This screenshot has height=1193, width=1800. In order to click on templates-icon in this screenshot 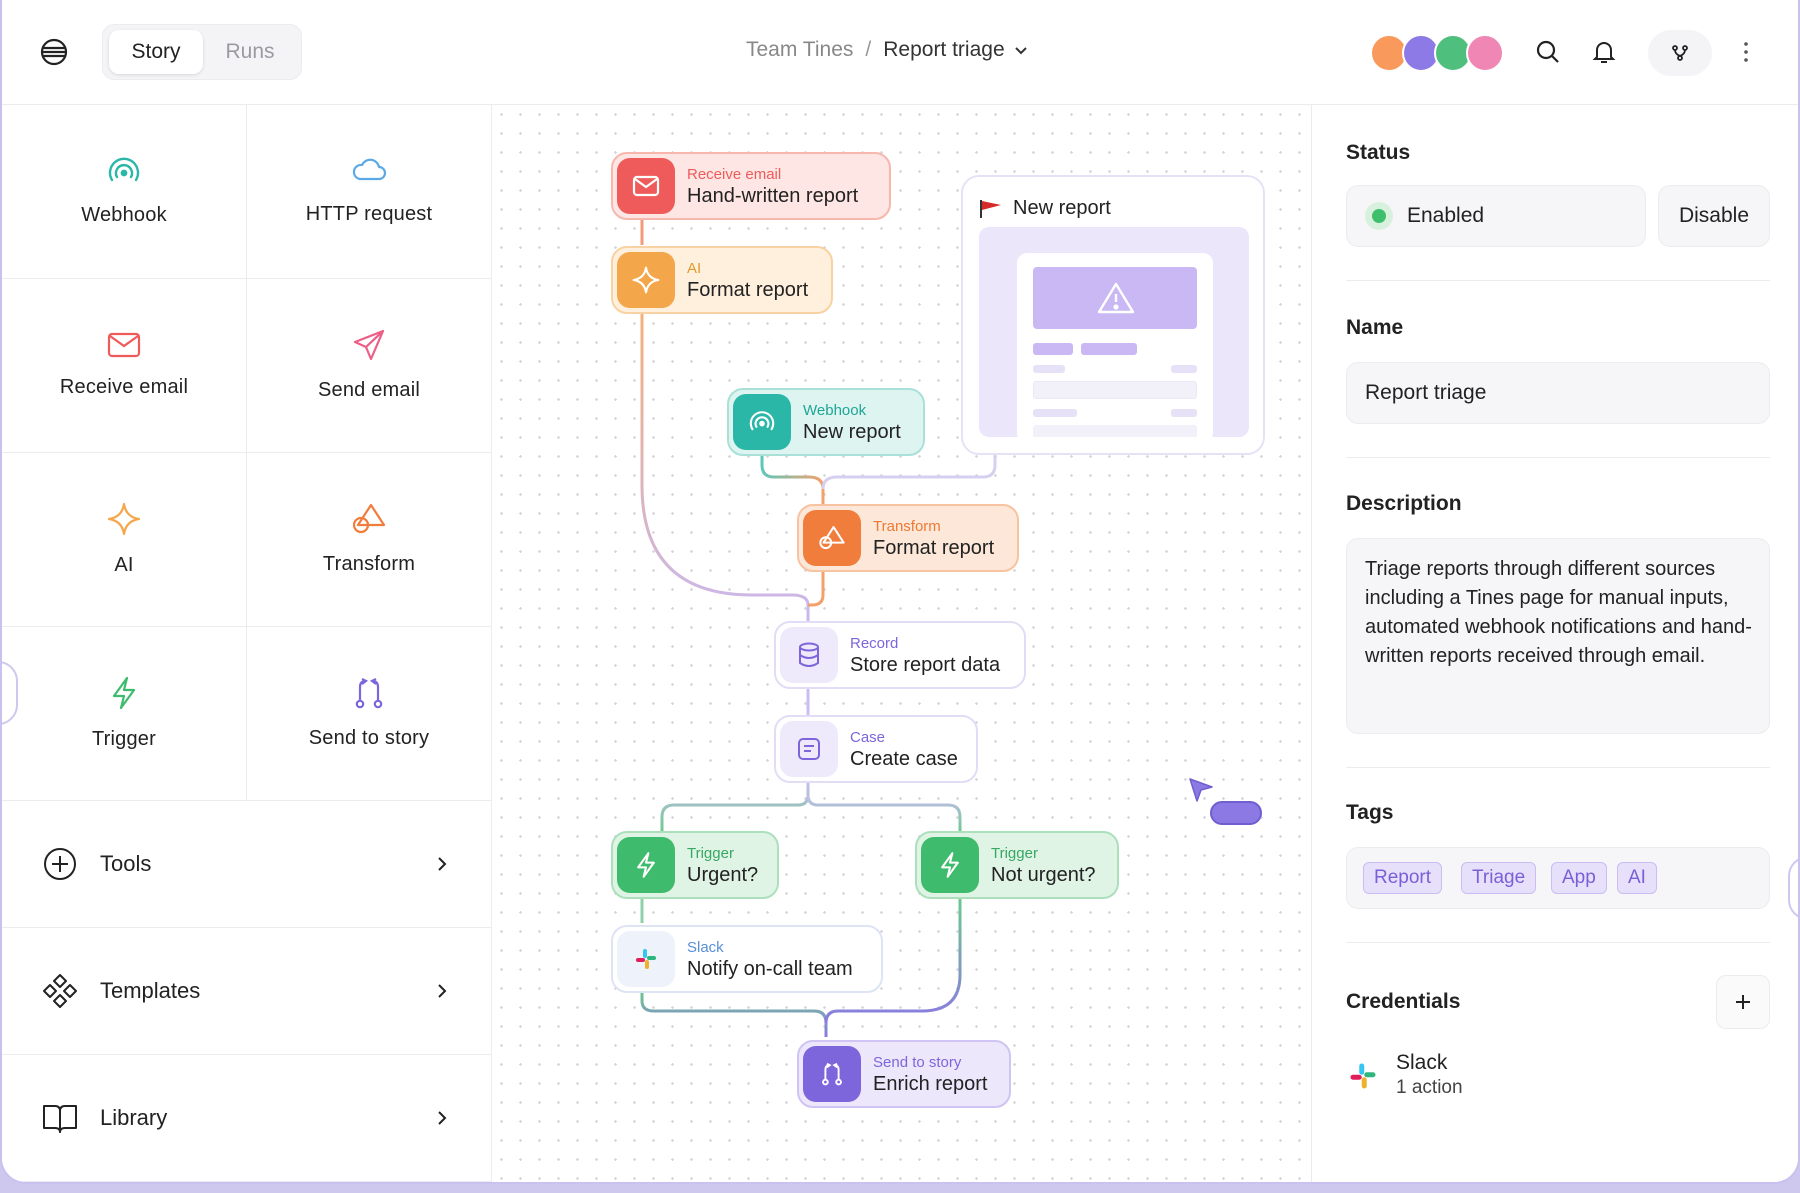, I will do `click(60, 991)`.